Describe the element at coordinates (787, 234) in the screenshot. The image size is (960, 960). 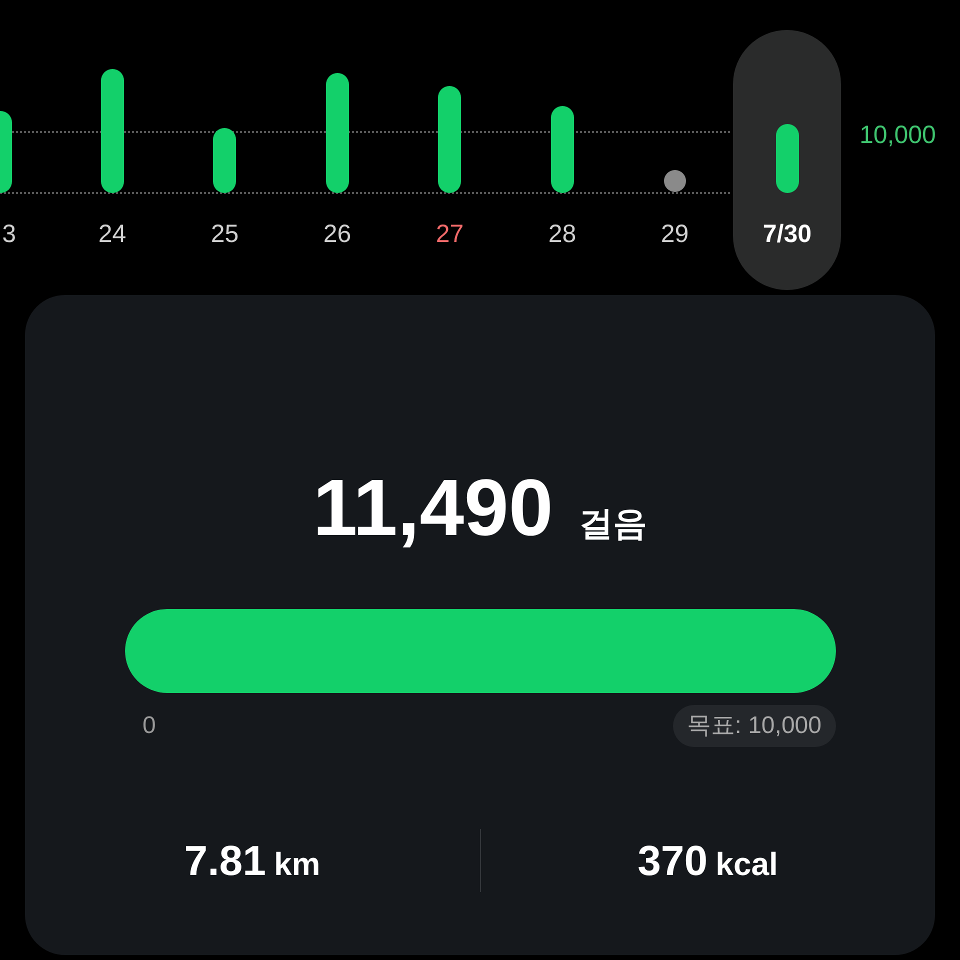
I see `day-label: 7/30` at that location.